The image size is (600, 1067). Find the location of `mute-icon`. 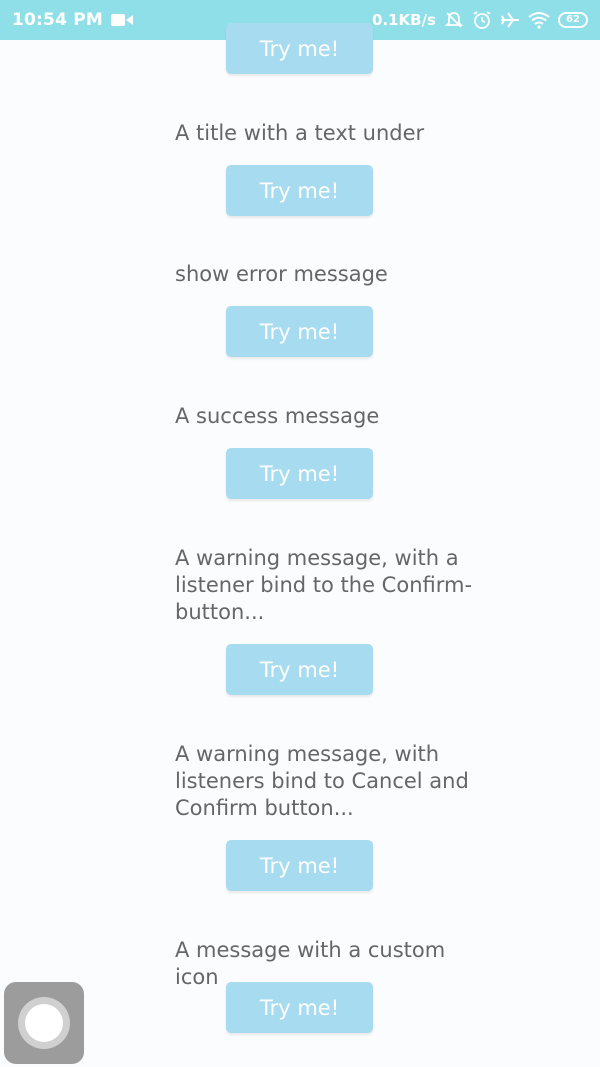

mute-icon is located at coordinates (454, 20).